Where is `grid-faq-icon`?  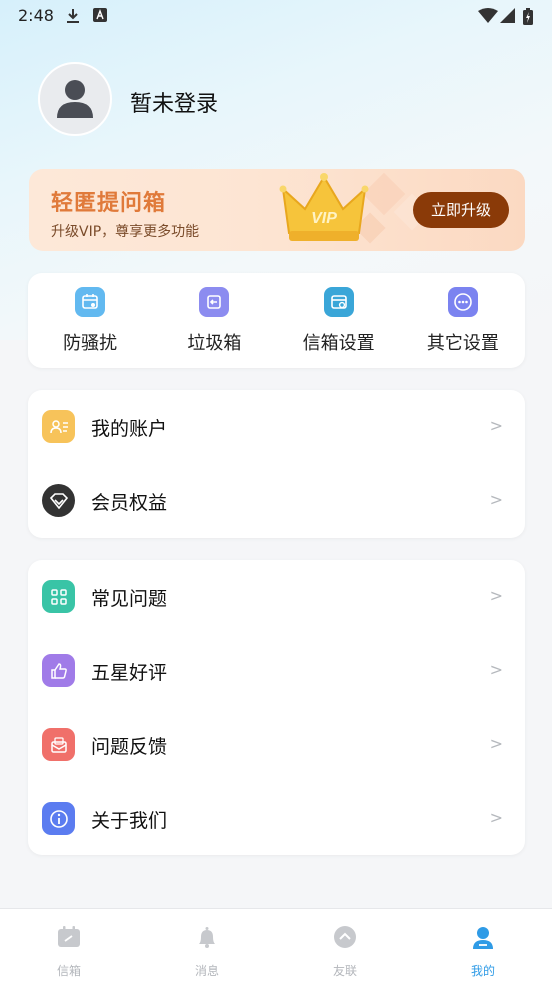 grid-faq-icon is located at coordinates (58, 596).